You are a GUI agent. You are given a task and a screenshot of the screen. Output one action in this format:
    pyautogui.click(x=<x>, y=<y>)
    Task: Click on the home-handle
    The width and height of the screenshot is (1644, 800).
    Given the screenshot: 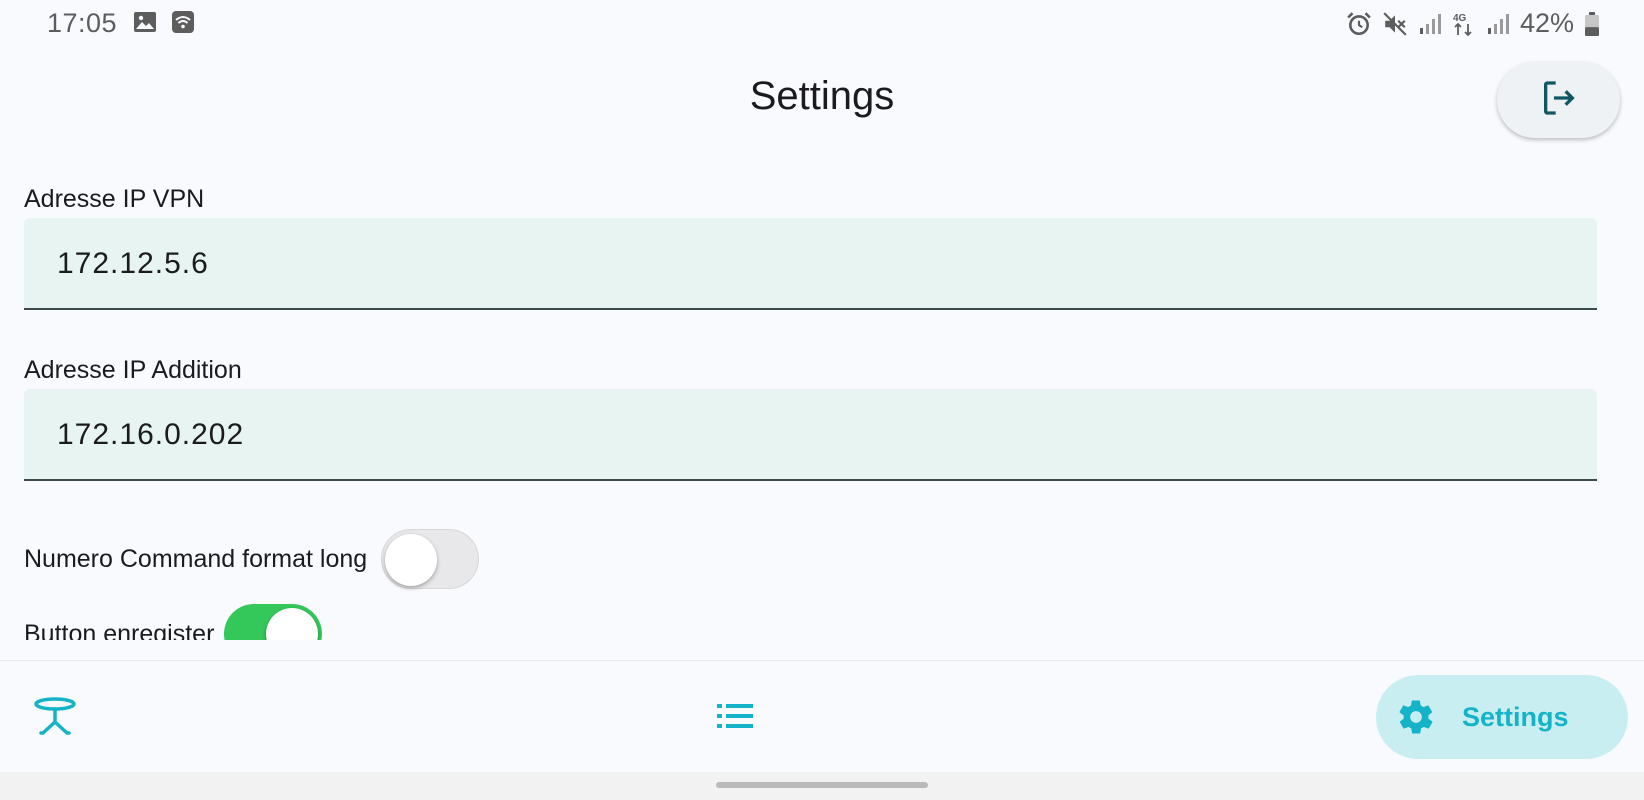 What is the action you would take?
    pyautogui.click(x=822, y=785)
    